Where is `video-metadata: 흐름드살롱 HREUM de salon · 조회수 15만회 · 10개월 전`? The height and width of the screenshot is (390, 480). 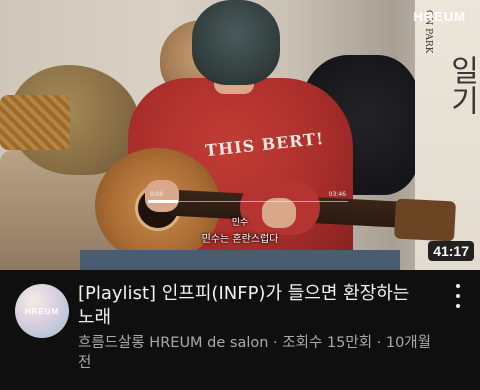
video-metadata: 흐름드살롱 HREUM de salon · 조회수 15만회 · 10개월 전 is located at coordinates (263, 353).